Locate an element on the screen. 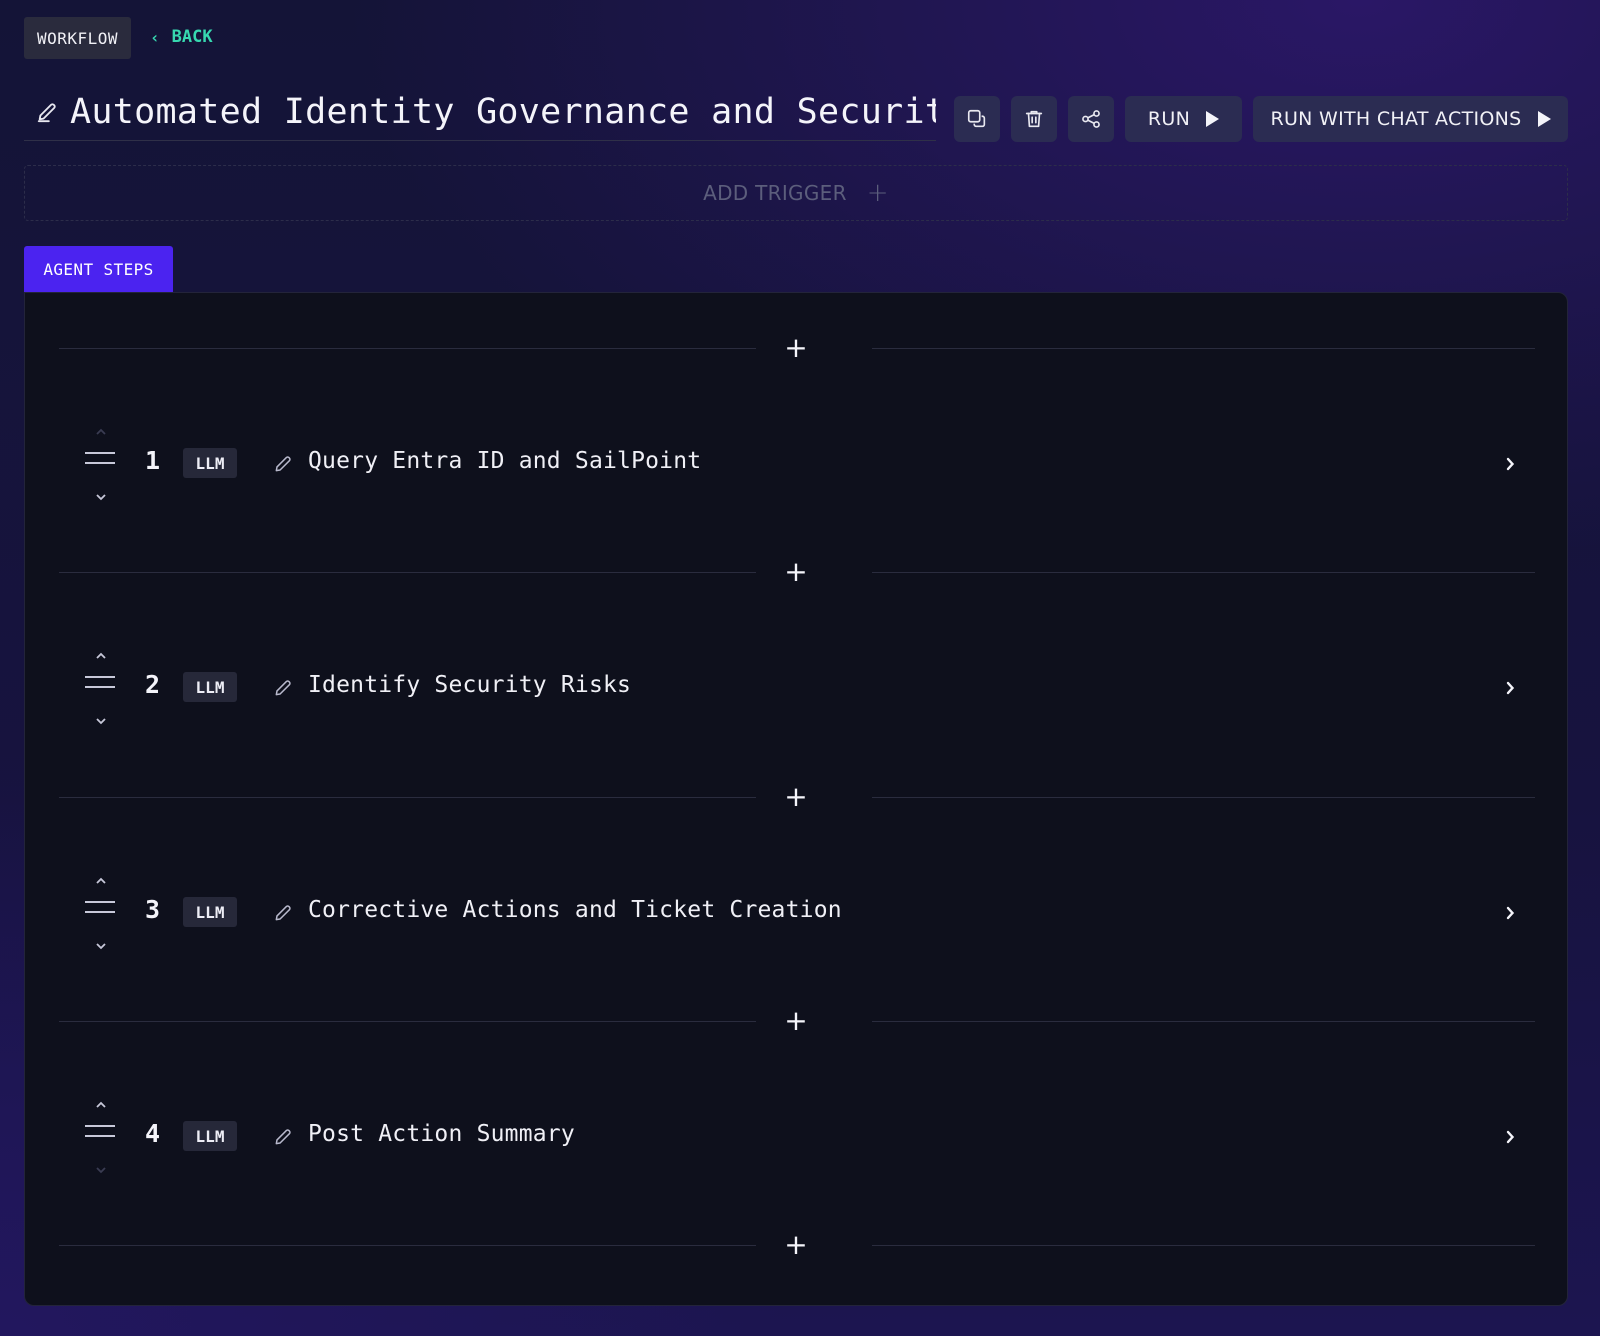  run-button: RUN is located at coordinates (1183, 119).